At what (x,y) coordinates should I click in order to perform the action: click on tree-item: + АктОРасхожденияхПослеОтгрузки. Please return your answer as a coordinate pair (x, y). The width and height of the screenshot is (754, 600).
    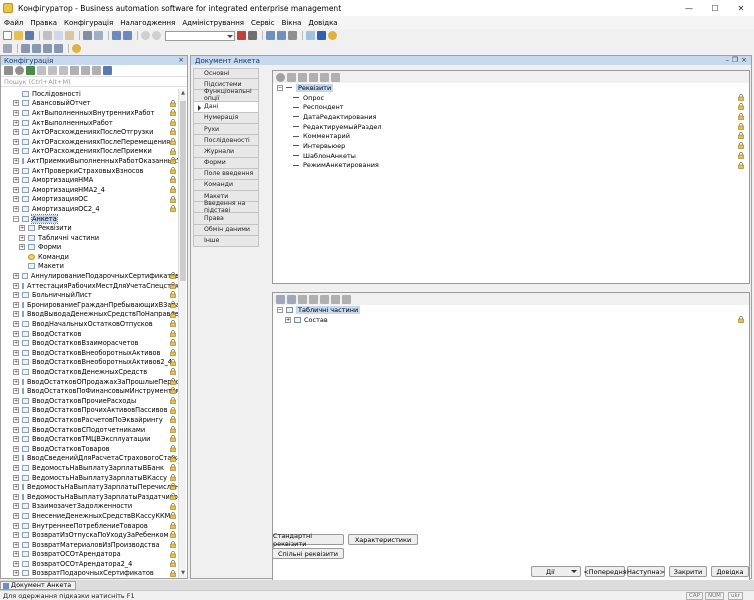
    Looking at the image, I should click on (90, 132).